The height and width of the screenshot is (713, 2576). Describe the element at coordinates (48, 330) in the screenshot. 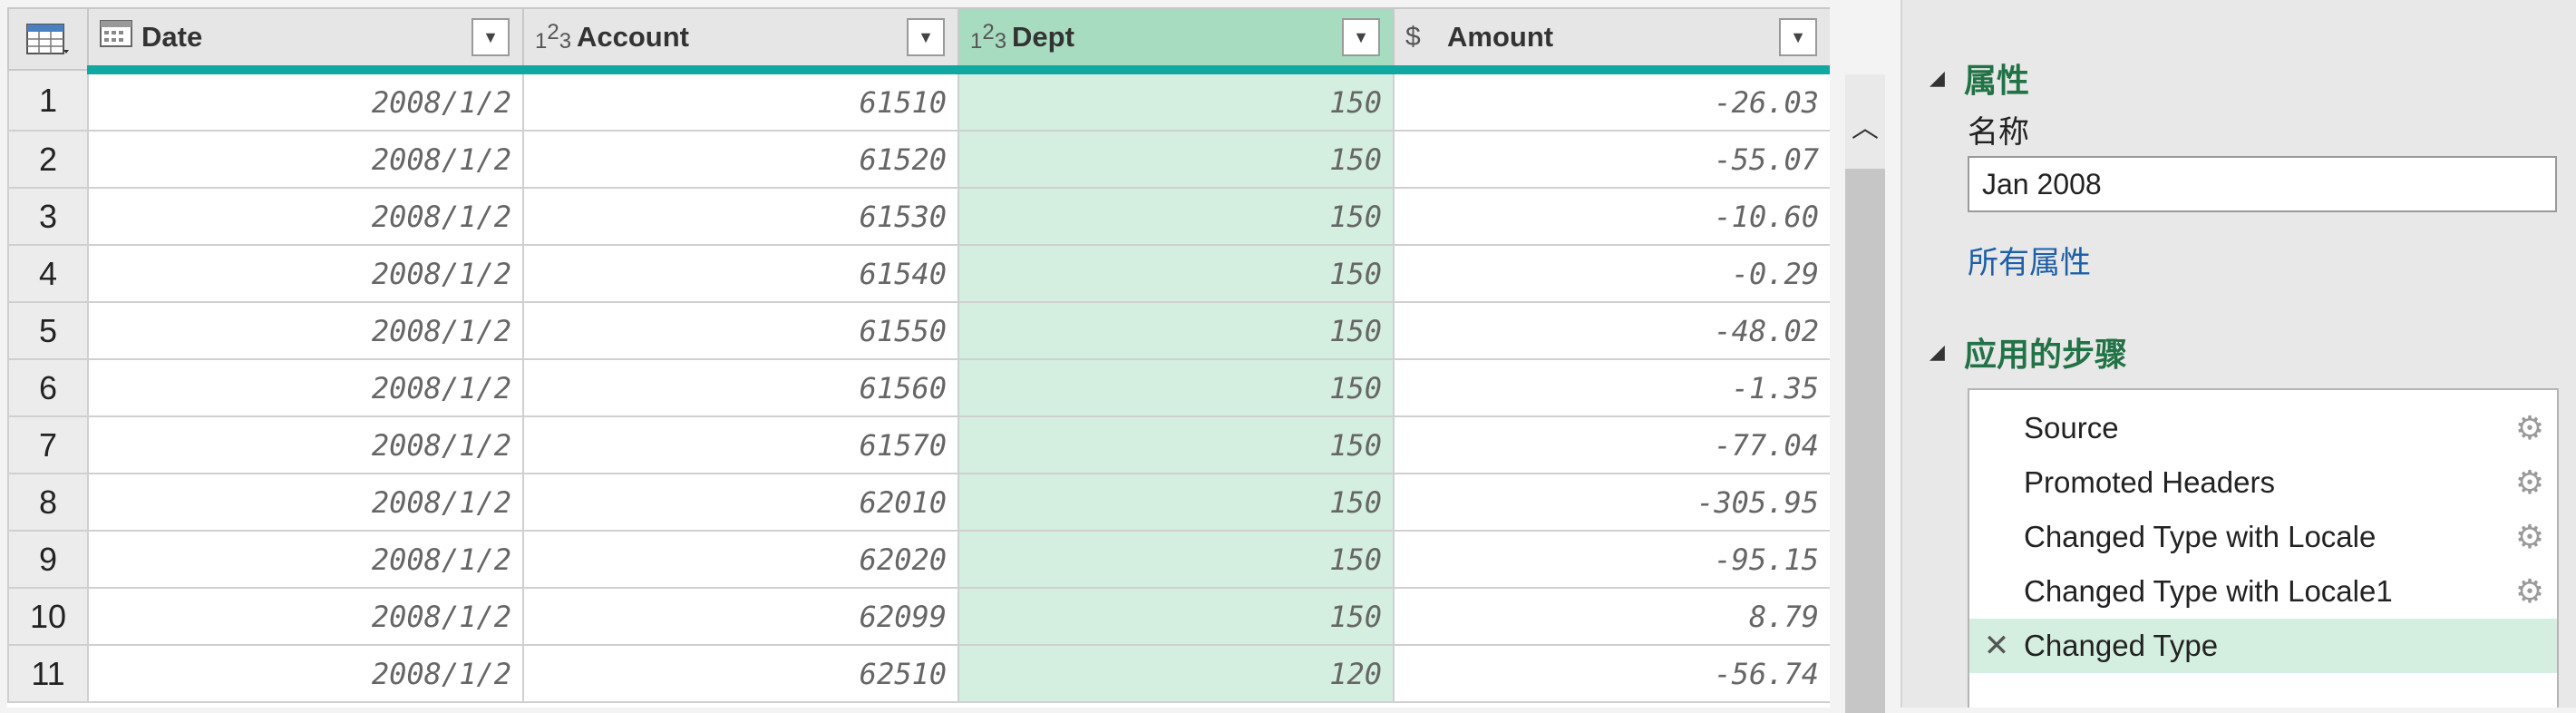

I see `row-number: 5` at that location.